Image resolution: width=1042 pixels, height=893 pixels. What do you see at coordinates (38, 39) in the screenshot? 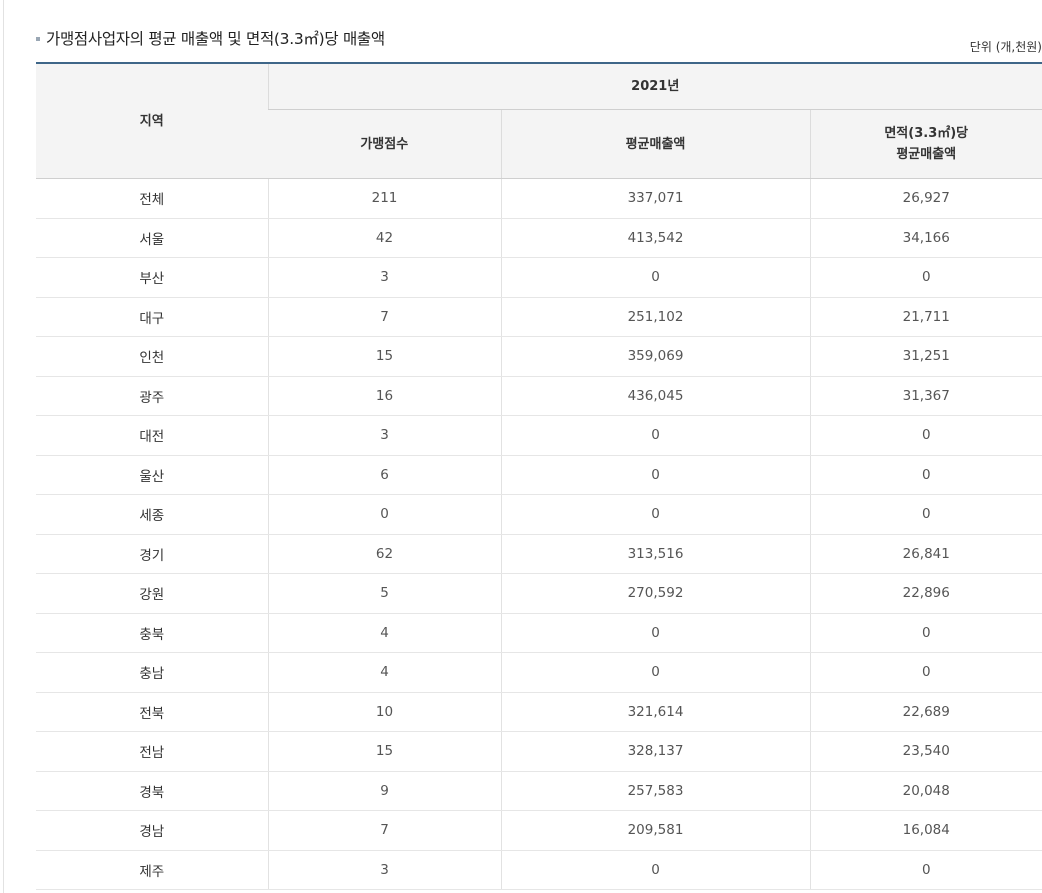
I see `bullet-icon` at bounding box center [38, 39].